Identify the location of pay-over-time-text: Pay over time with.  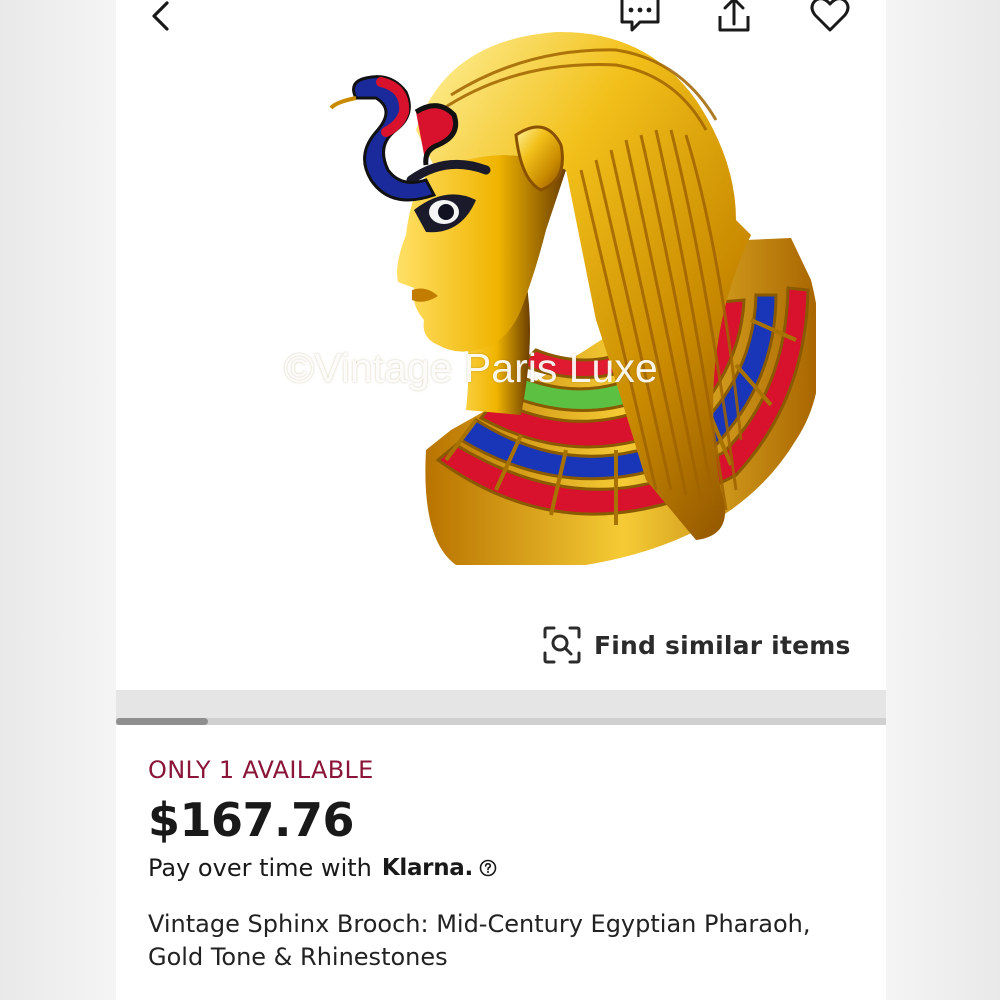
(260, 868).